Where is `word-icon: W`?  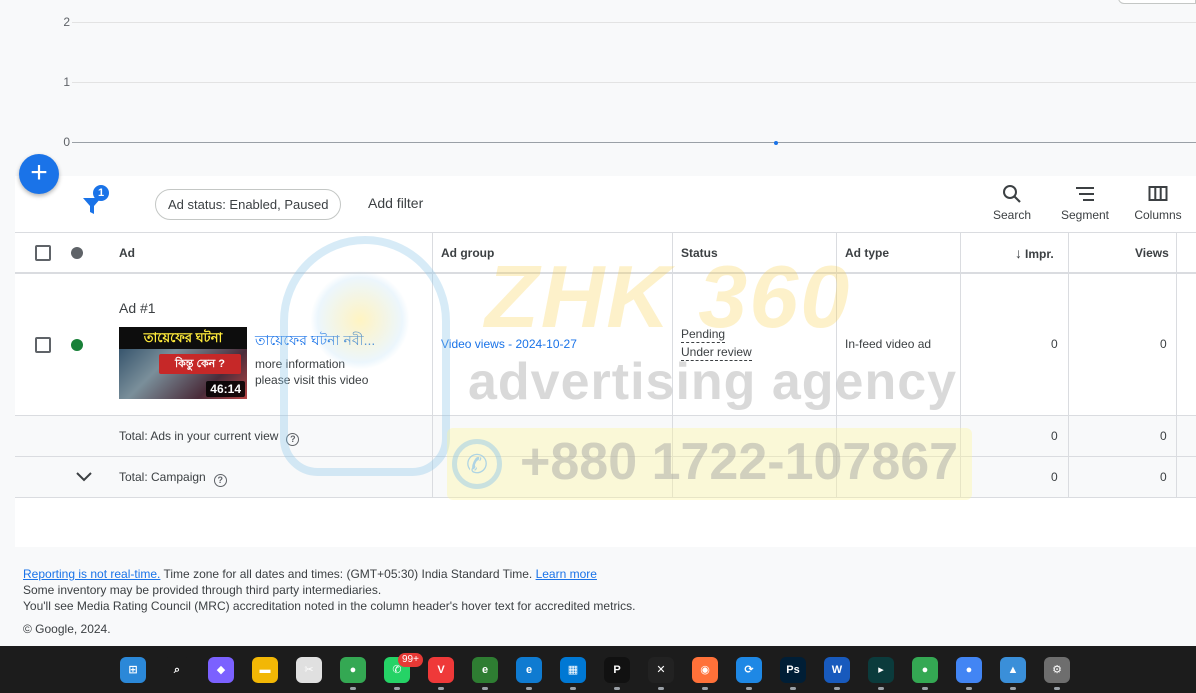 word-icon: W is located at coordinates (837, 670).